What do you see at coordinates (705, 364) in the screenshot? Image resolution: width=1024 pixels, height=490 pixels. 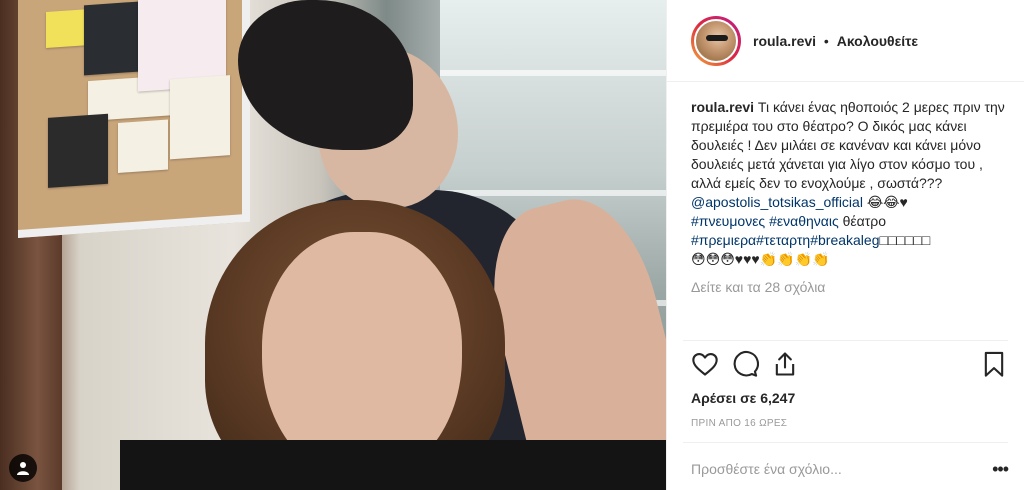 I see `heart-icon` at bounding box center [705, 364].